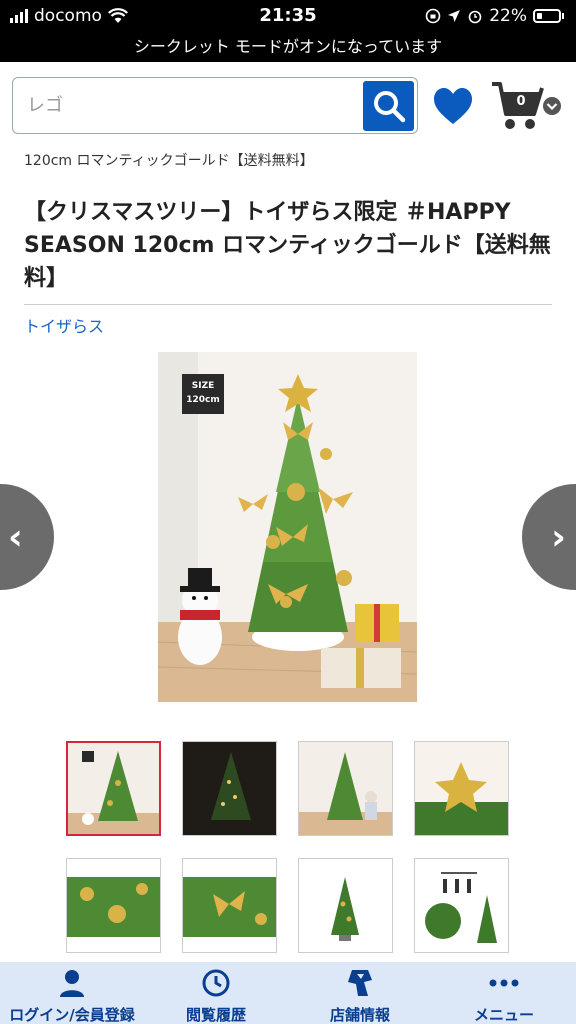 The width and height of the screenshot is (576, 1024). I want to click on nav-login-label: ログイン/会員登録, so click(72, 1015).